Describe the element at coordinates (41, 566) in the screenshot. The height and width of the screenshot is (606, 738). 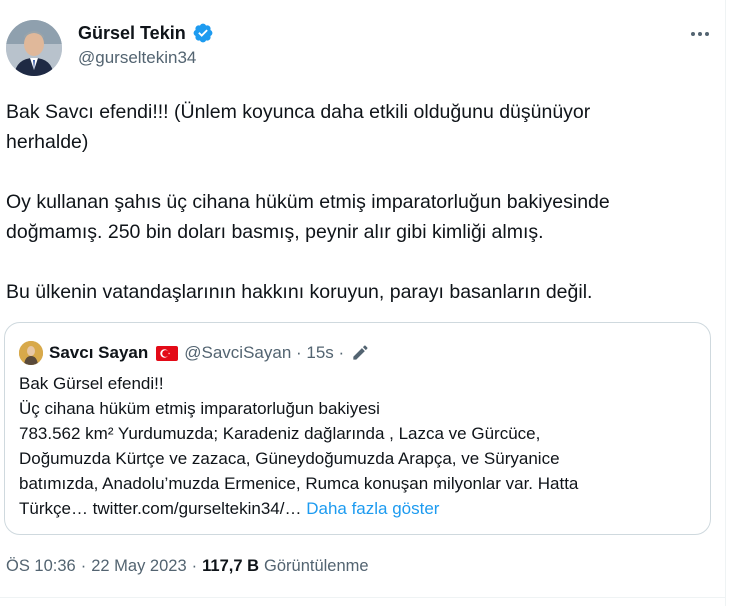
I see `tweet-time: ÖS 10:36` at that location.